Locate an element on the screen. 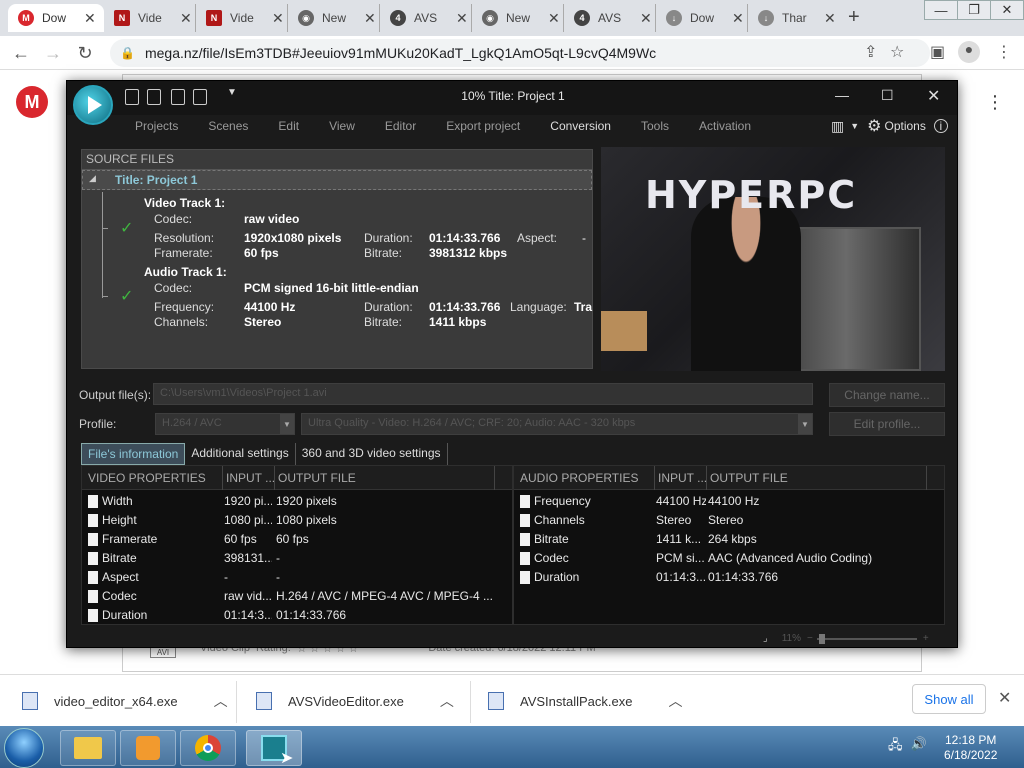  volume-icon: 🔊 is located at coordinates (919, 747).